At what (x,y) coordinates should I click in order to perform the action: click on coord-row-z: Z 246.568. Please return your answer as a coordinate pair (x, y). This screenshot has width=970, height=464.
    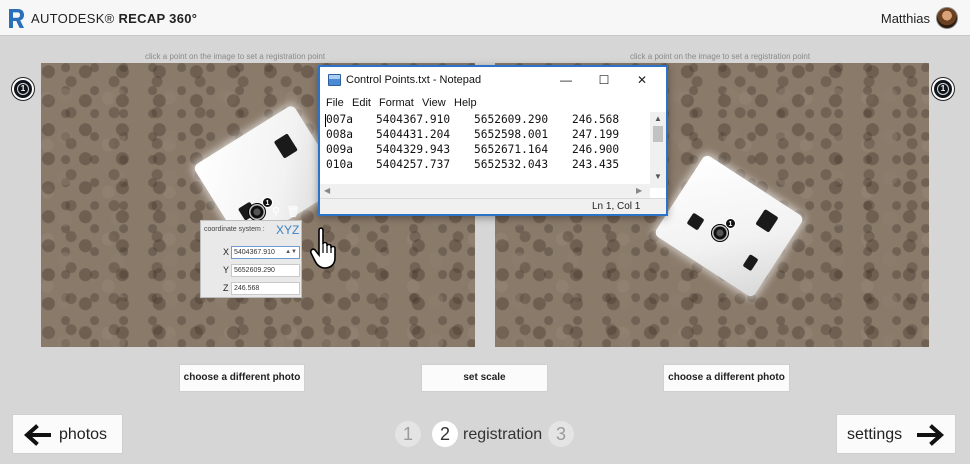
    Looking at the image, I should click on (252, 289).